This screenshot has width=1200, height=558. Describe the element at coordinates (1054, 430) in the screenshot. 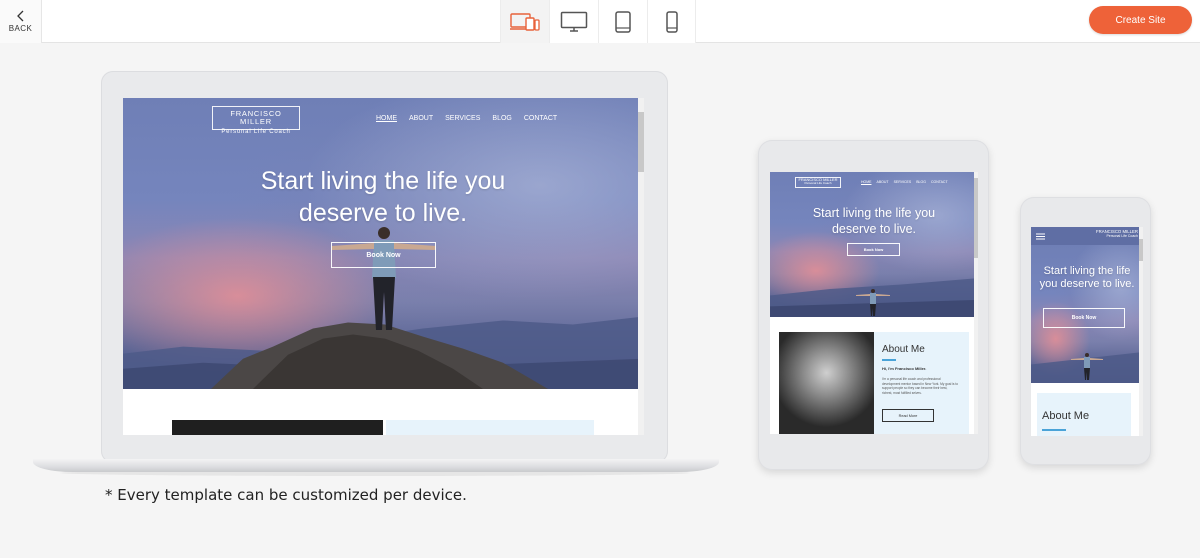

I see `phone-about-rule` at that location.